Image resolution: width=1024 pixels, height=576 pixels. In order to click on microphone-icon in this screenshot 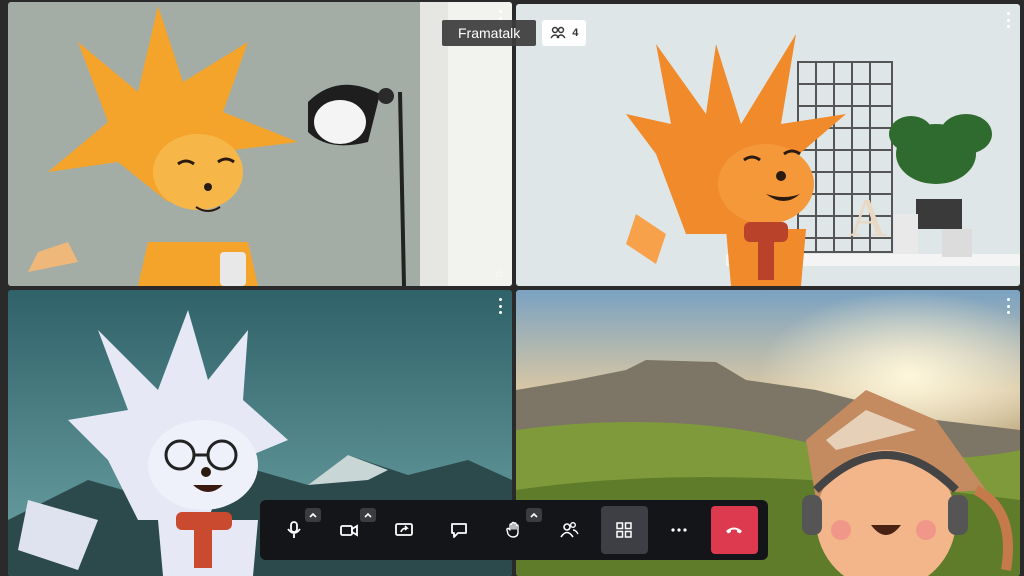, I will do `click(293, 529)`.